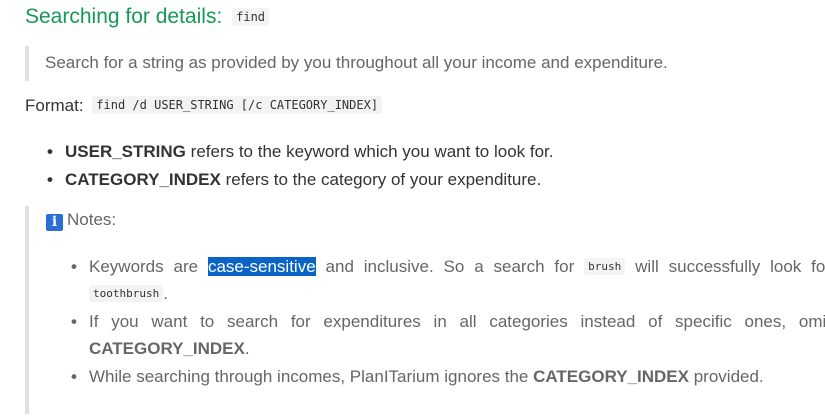 This screenshot has width=825, height=420. Describe the element at coordinates (92, 219) in the screenshot. I see `notes-title: Notes:` at that location.